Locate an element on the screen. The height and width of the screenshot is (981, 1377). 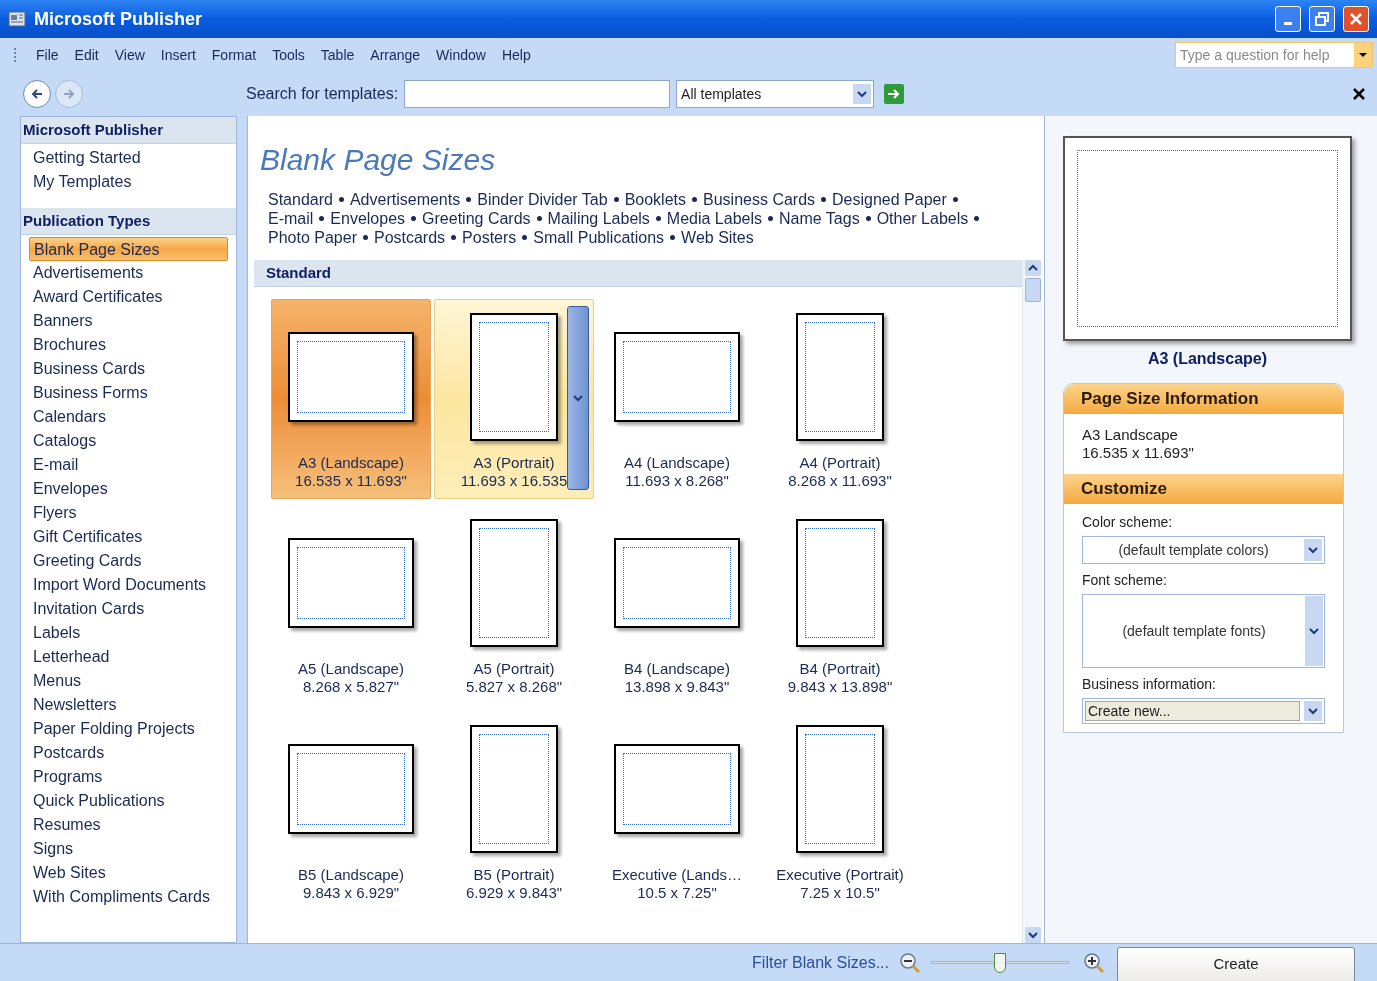
sidebar-item: Labels is located at coordinates (128, 633).